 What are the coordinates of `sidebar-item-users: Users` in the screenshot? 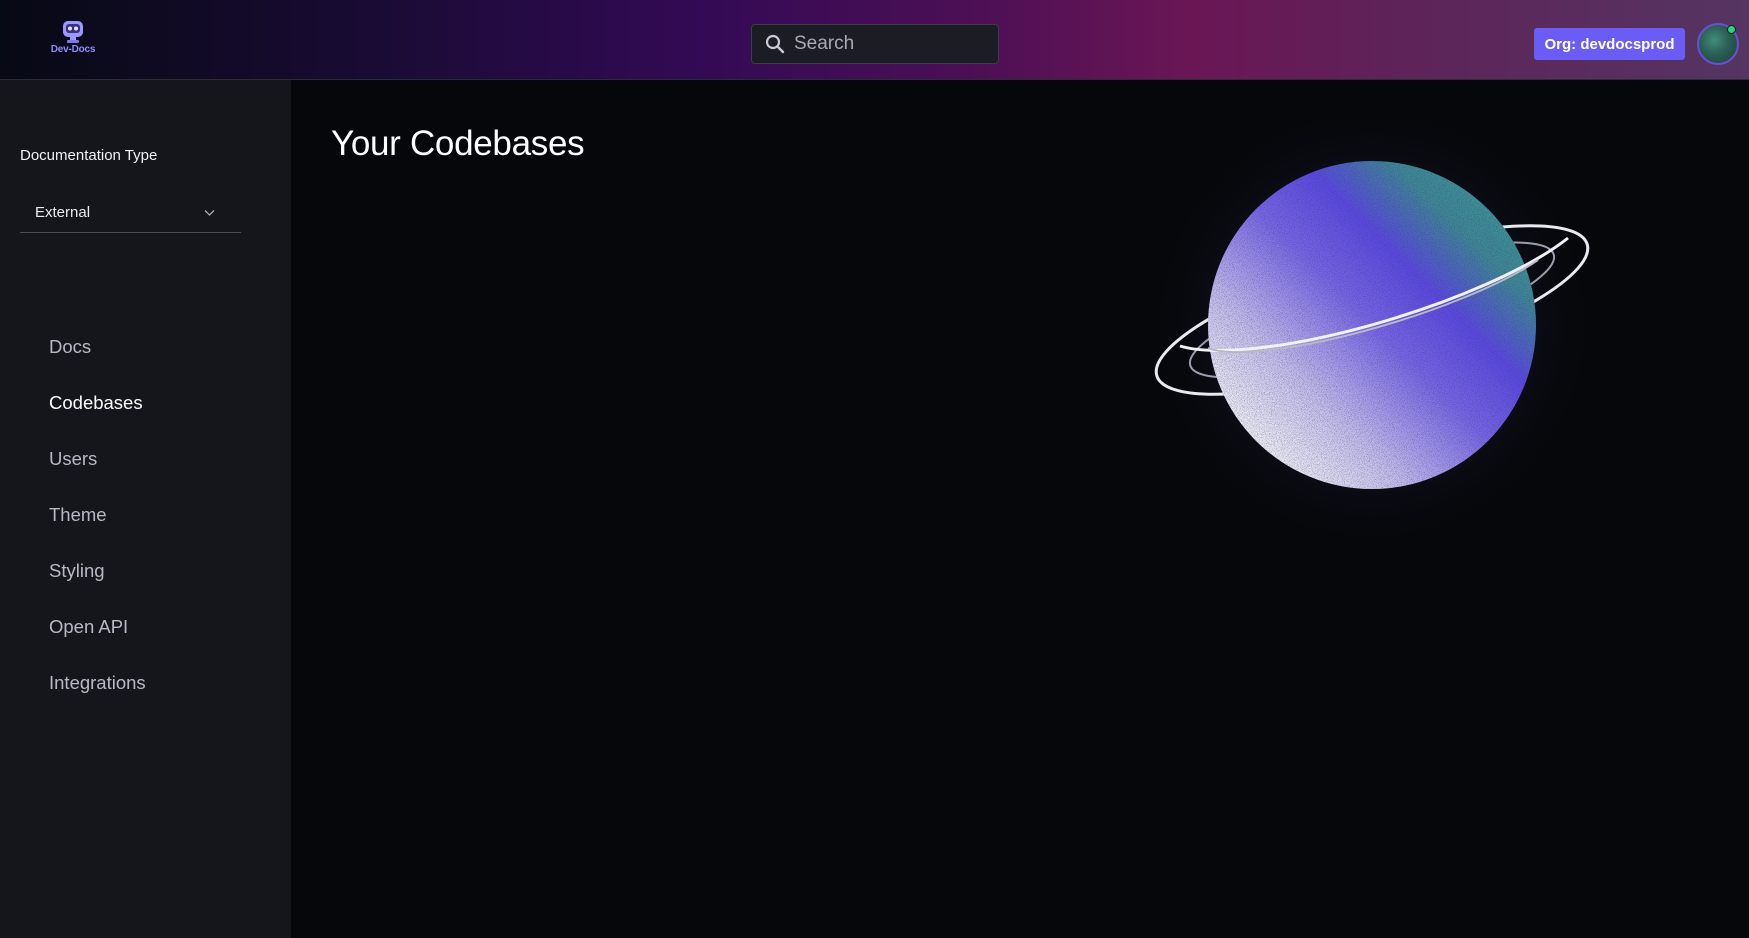 It's located at (73, 463).